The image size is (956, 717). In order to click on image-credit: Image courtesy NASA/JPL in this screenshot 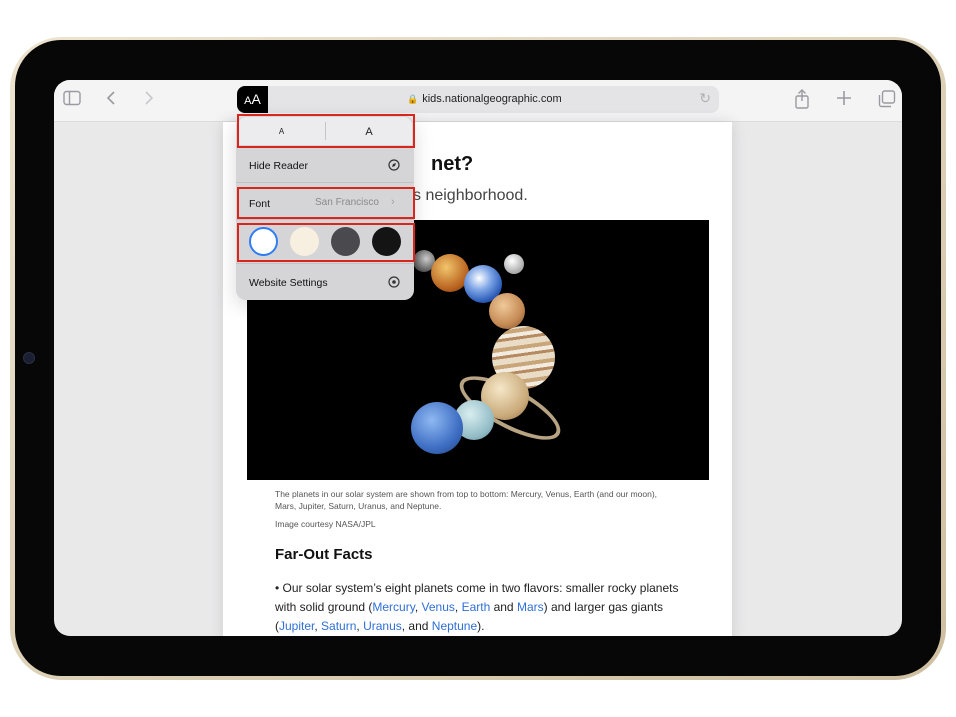, I will do `click(325, 524)`.